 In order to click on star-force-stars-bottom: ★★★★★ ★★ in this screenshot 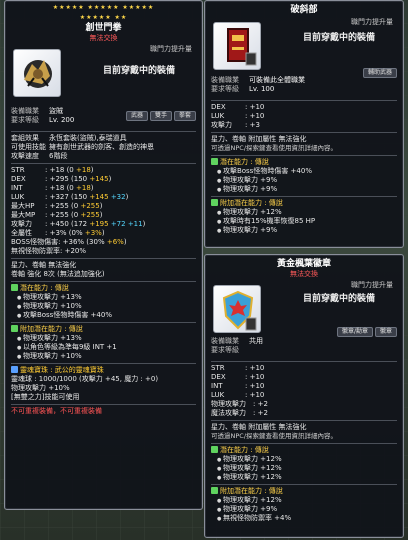, I will do `click(103, 17)`.